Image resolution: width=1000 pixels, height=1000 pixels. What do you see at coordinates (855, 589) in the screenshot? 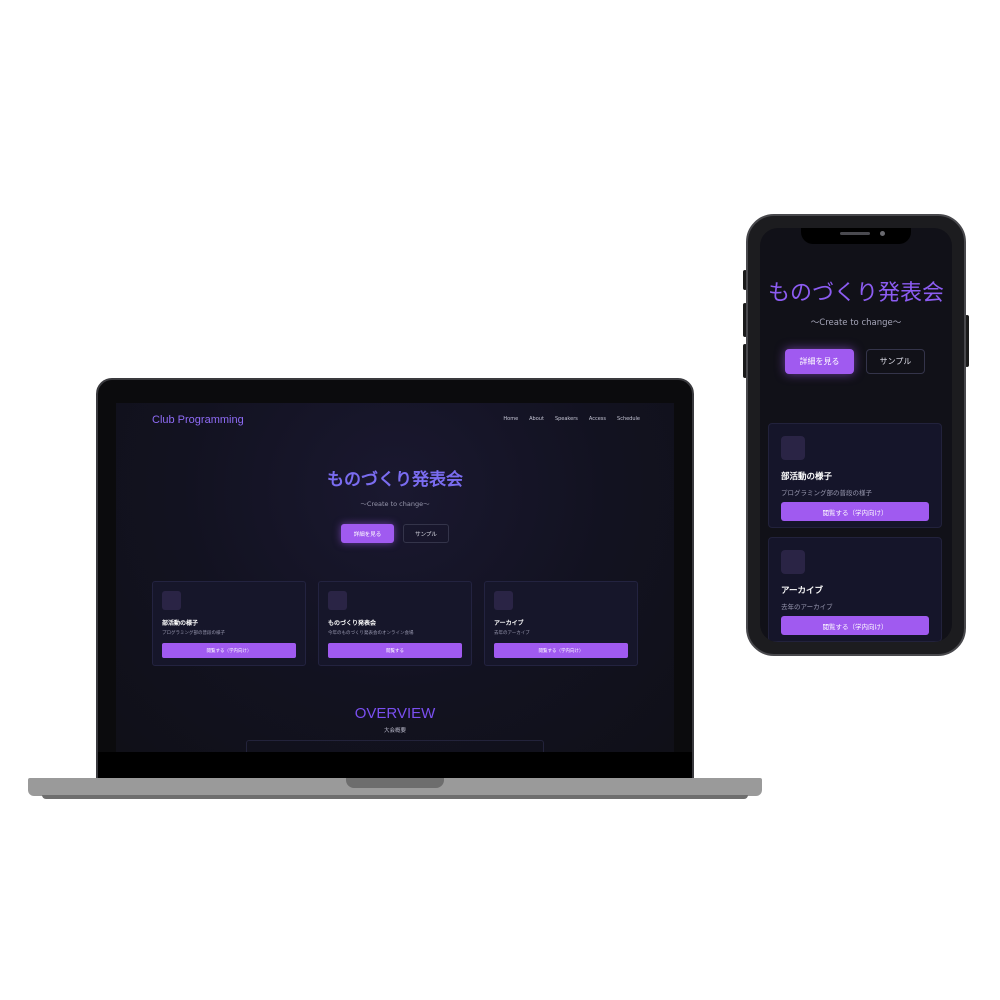
I see `mobile-card-archive: アーカイブ 去年のアーカイブ 閲覧する（学内向け）` at bounding box center [855, 589].